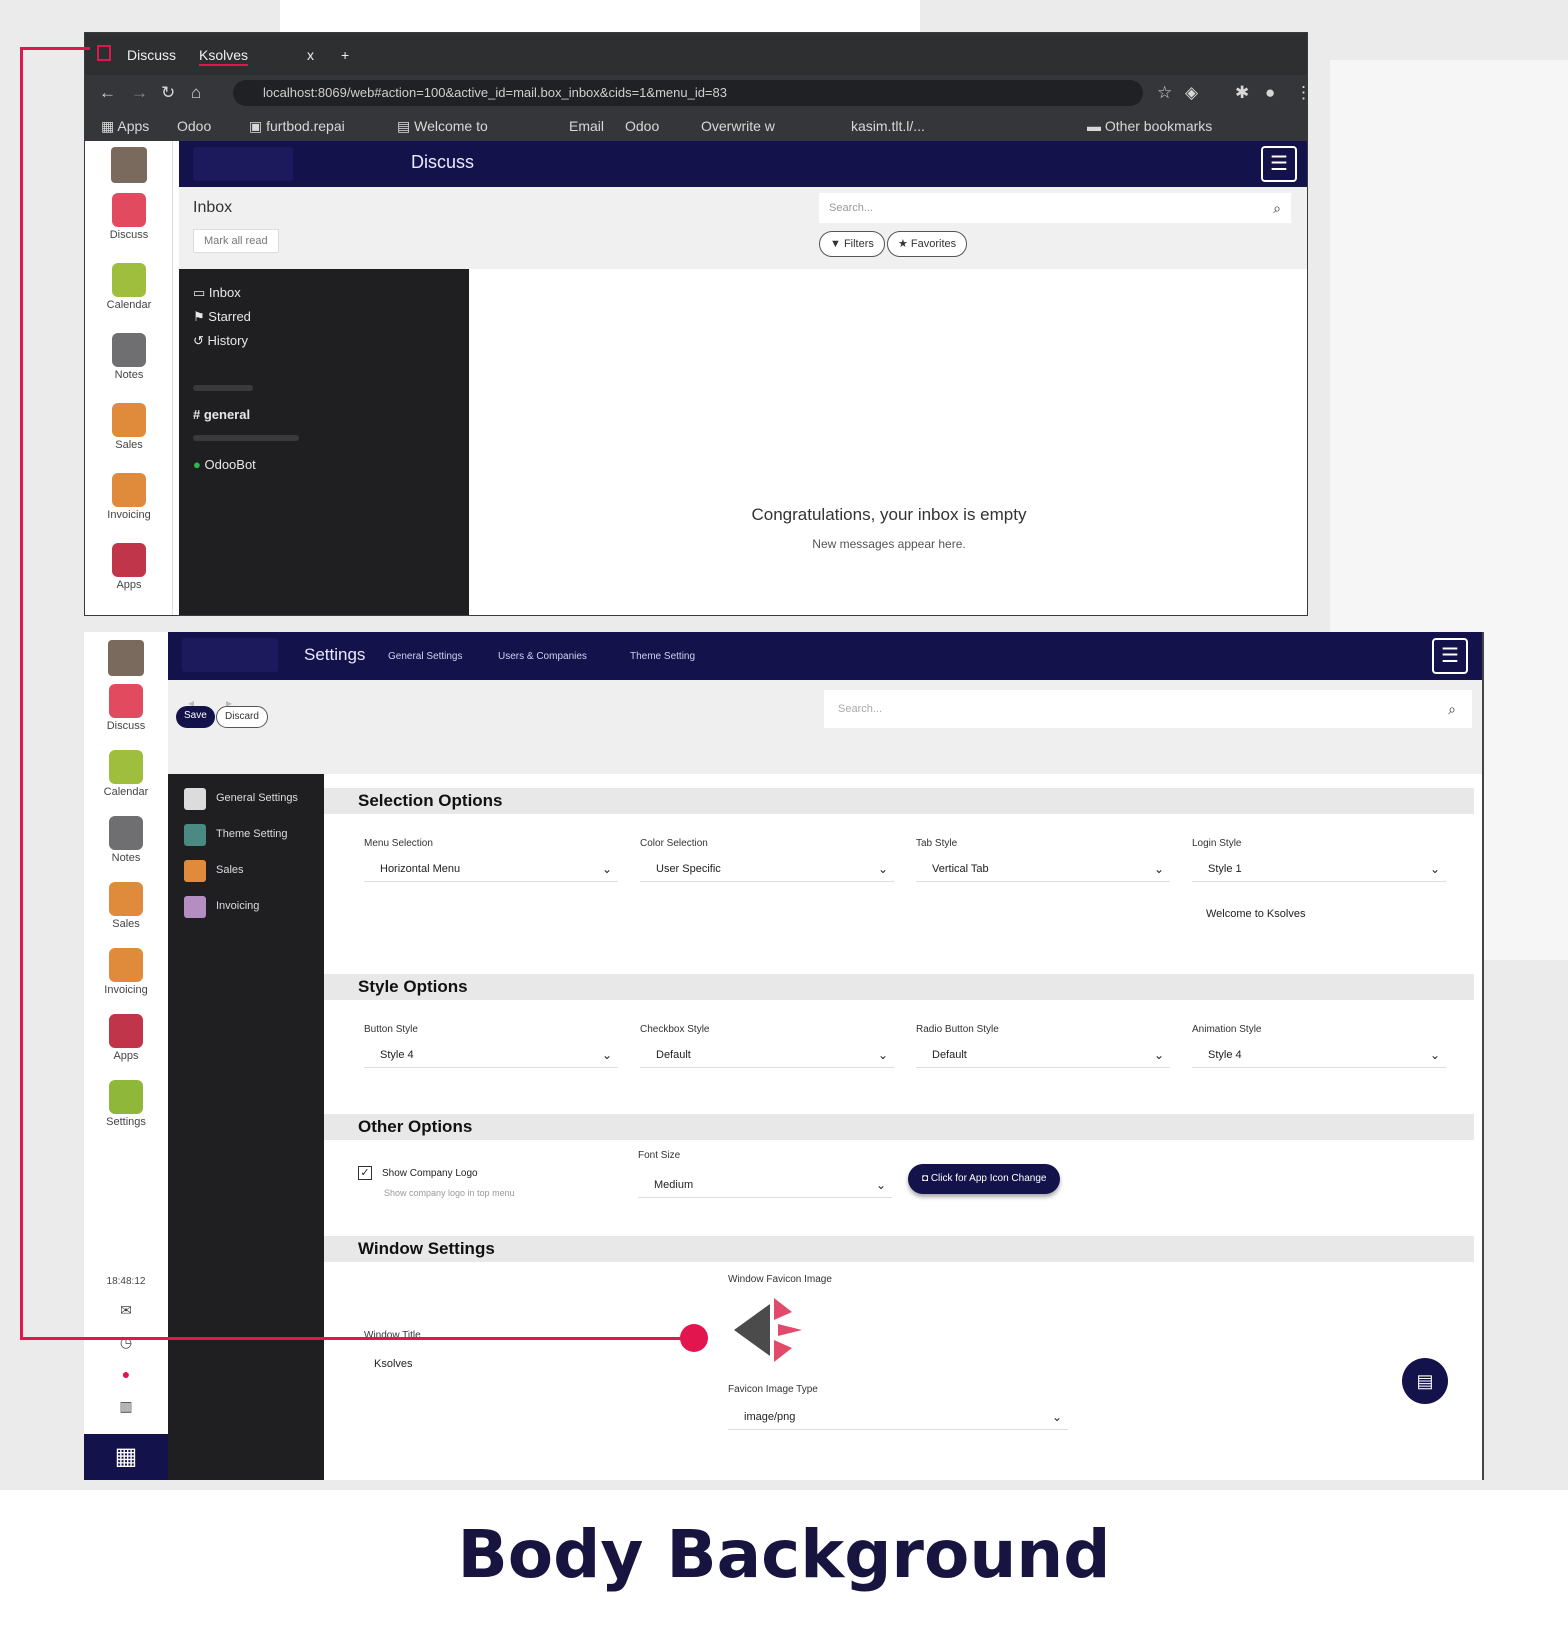  Describe the element at coordinates (195, 717) in the screenshot. I see `save-button: Save` at that location.